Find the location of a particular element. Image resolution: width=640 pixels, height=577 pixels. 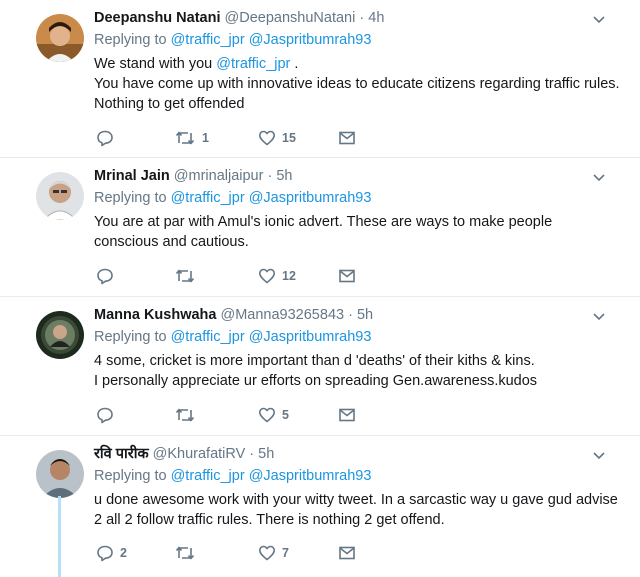

fullname: Mrinal Jain is located at coordinates (132, 176).